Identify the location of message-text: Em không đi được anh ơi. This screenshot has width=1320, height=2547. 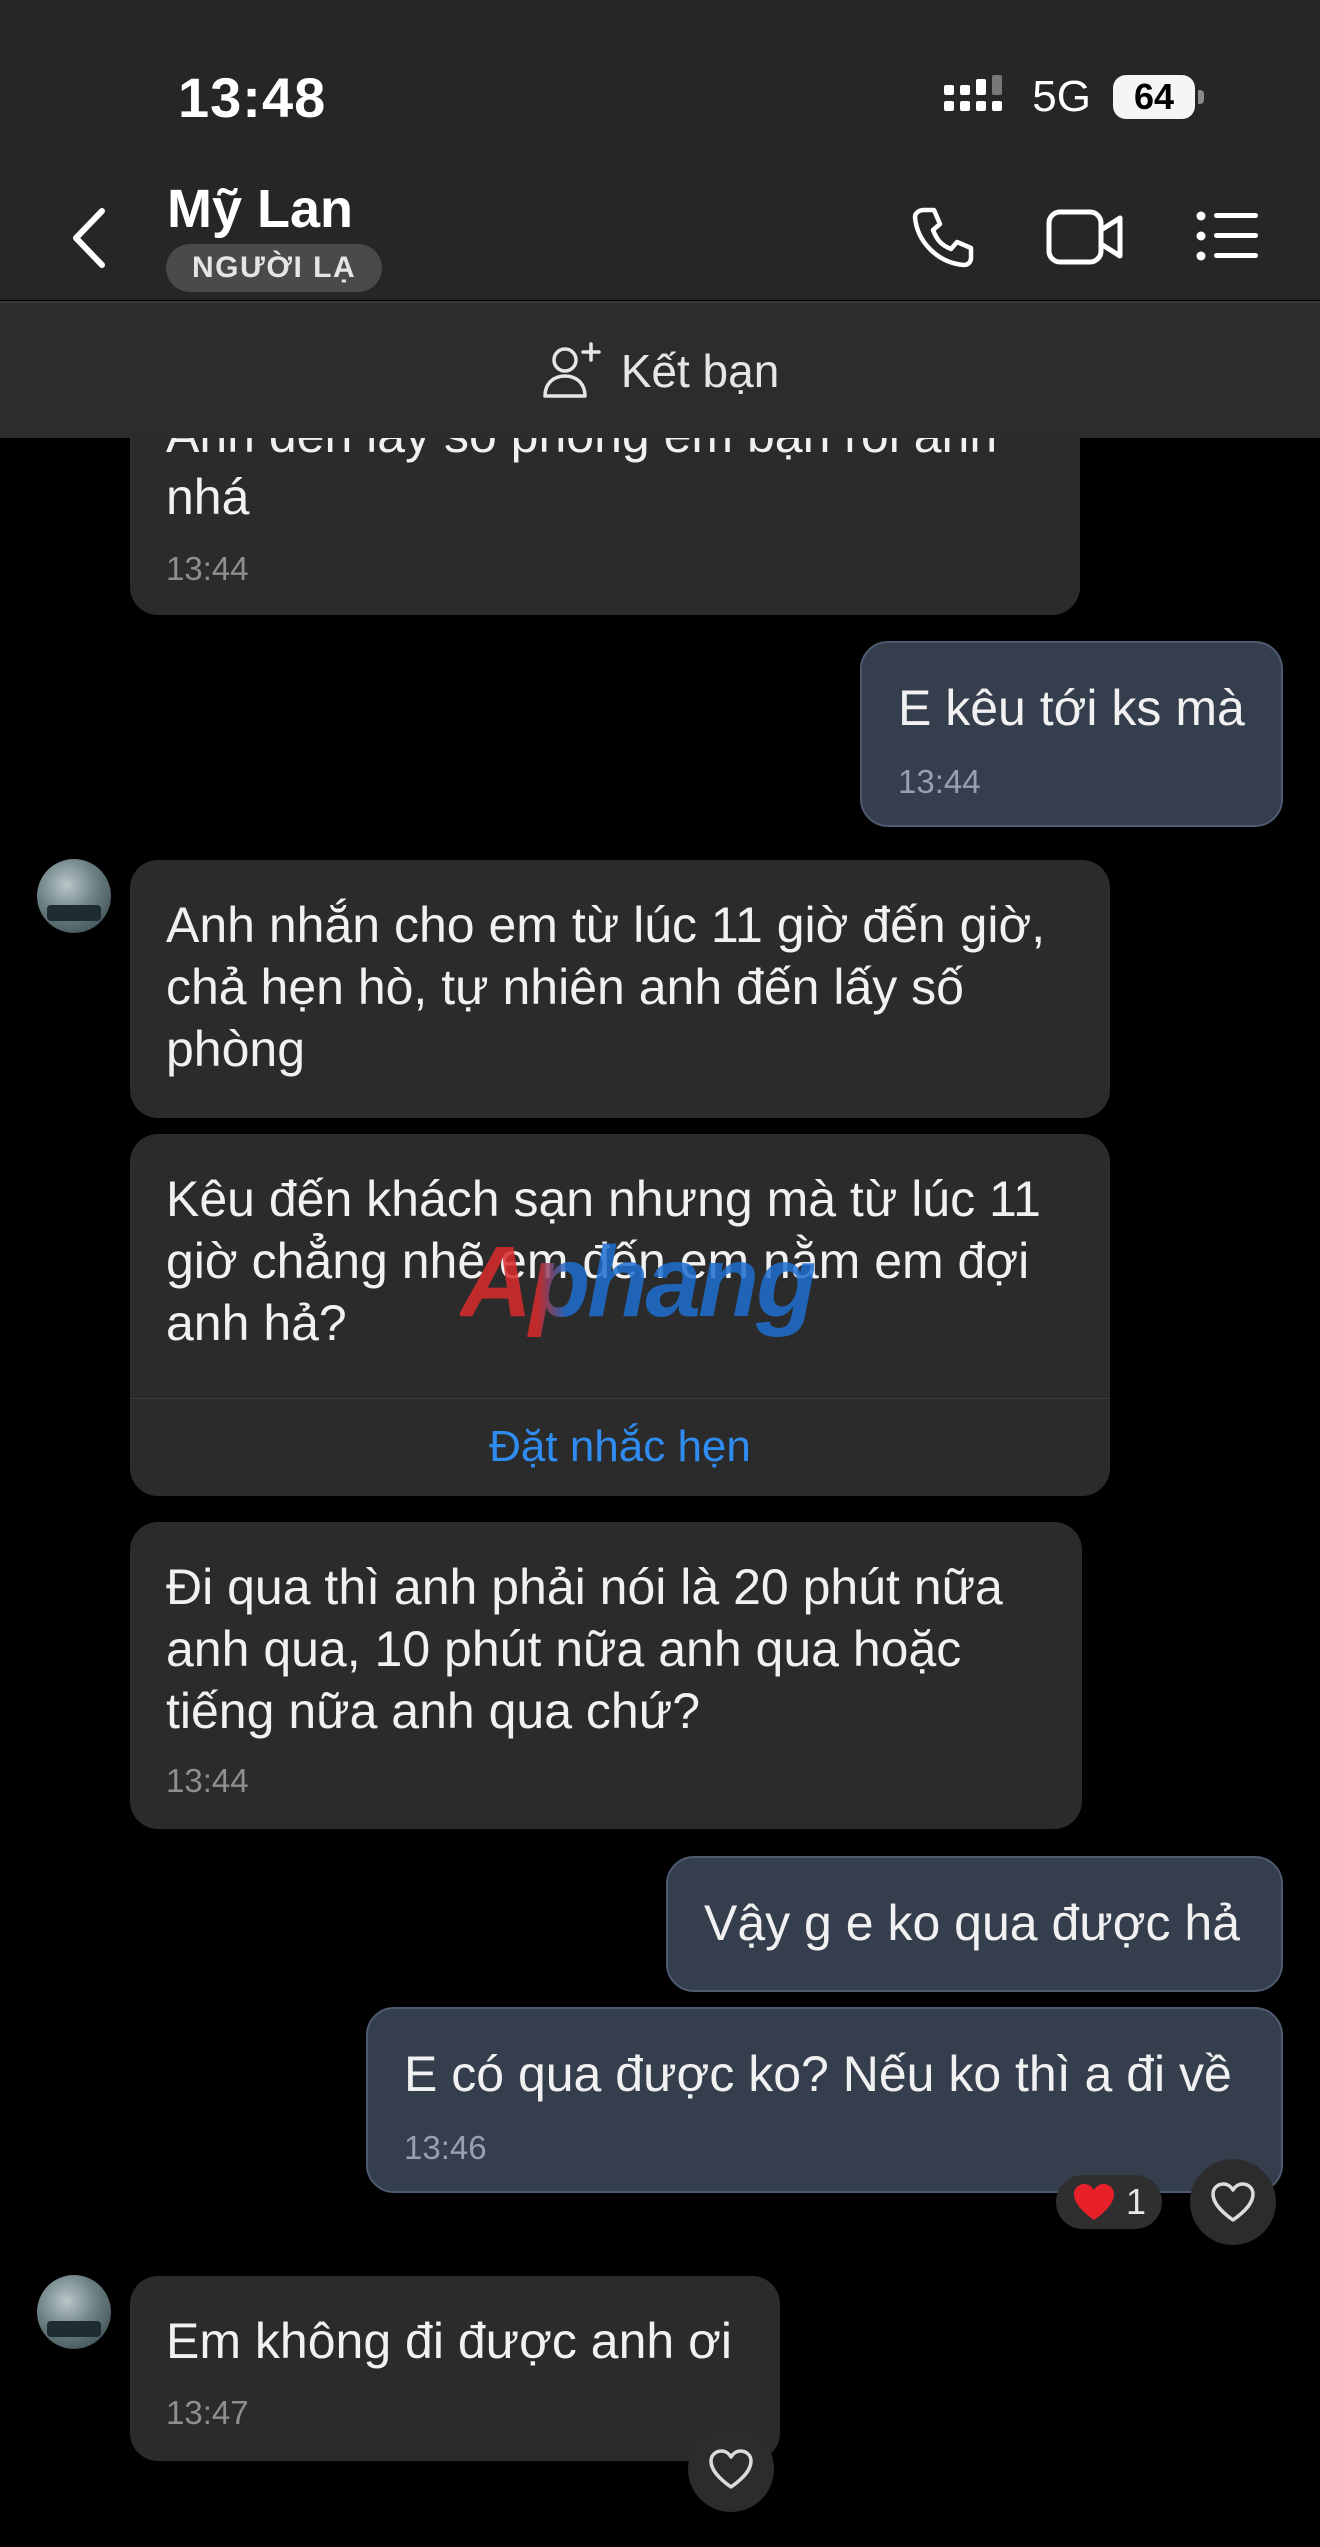
(449, 2341).